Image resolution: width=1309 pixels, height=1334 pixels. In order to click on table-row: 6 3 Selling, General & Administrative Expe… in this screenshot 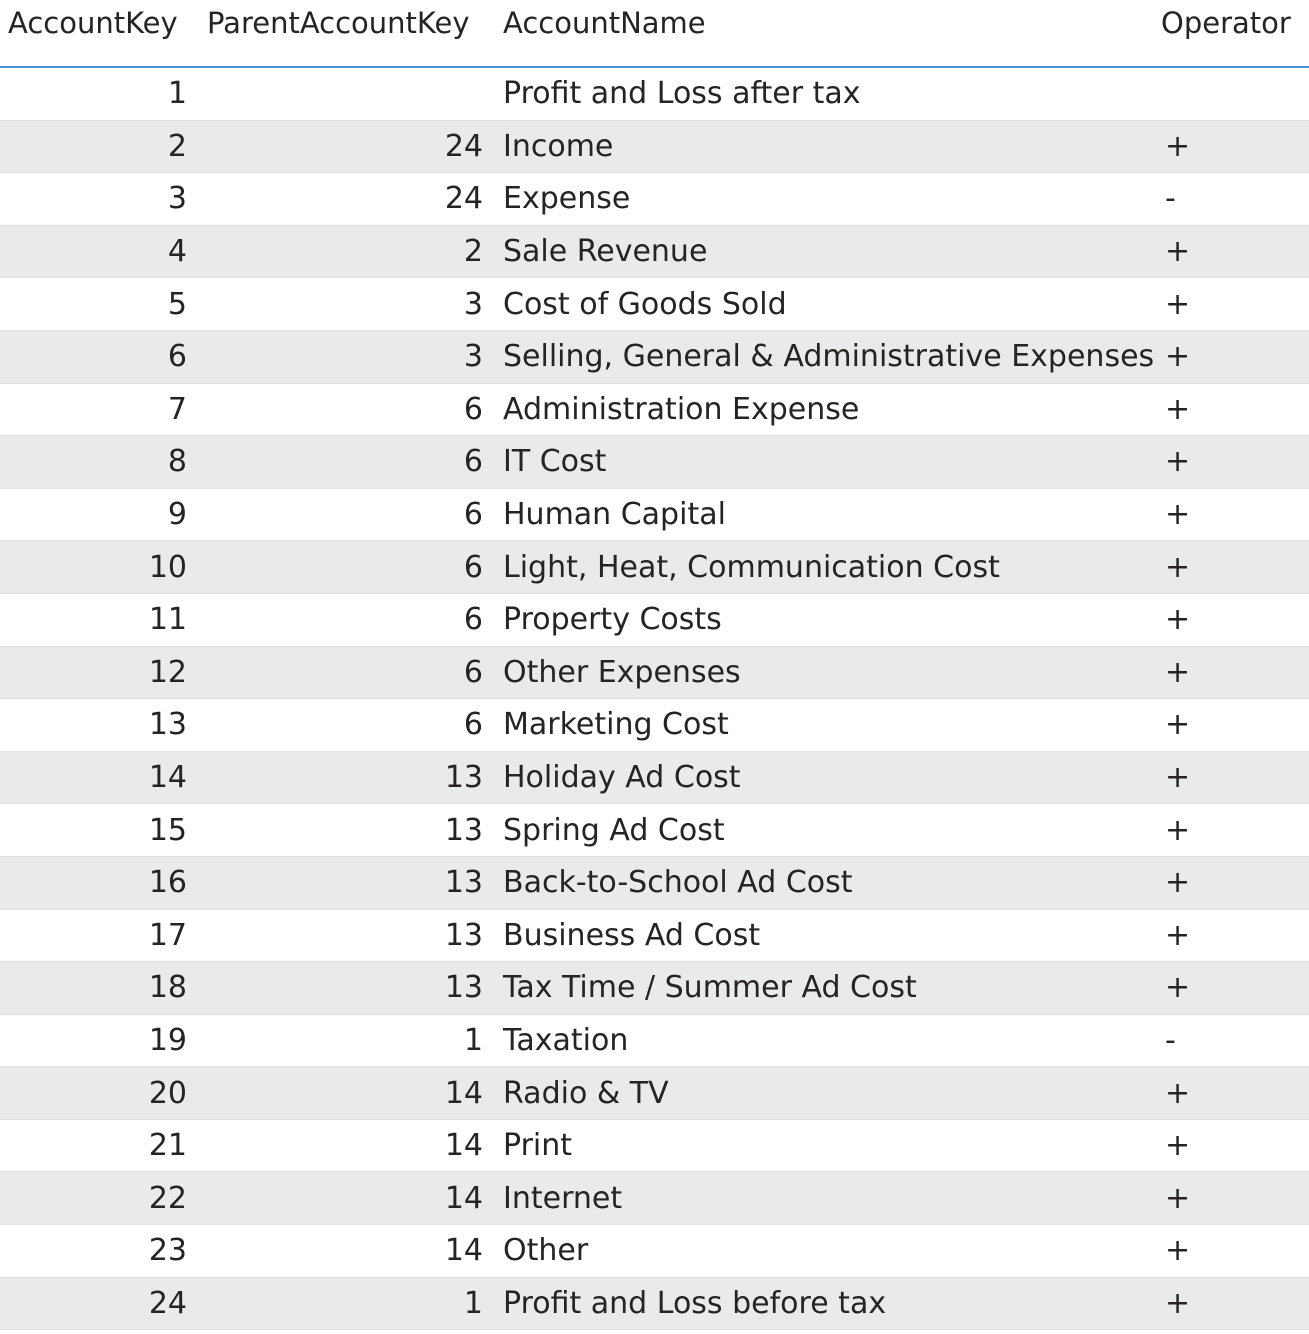, I will do `click(654, 357)`.